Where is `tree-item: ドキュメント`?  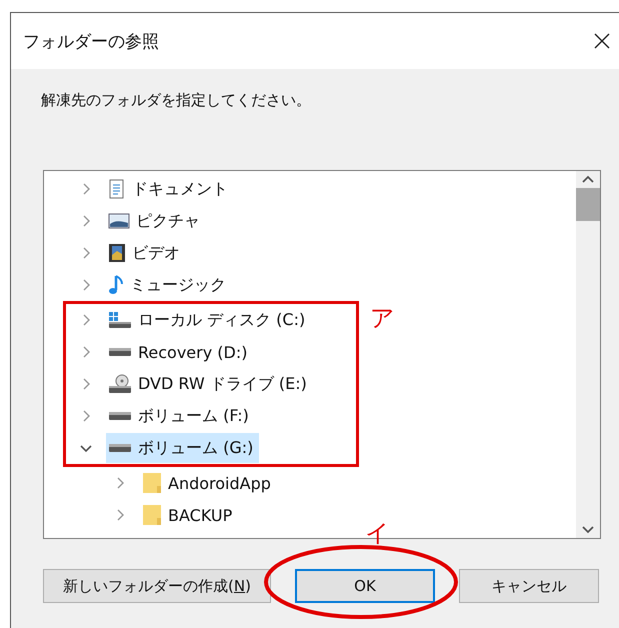
tree-item: ドキュメント is located at coordinates (170, 189).